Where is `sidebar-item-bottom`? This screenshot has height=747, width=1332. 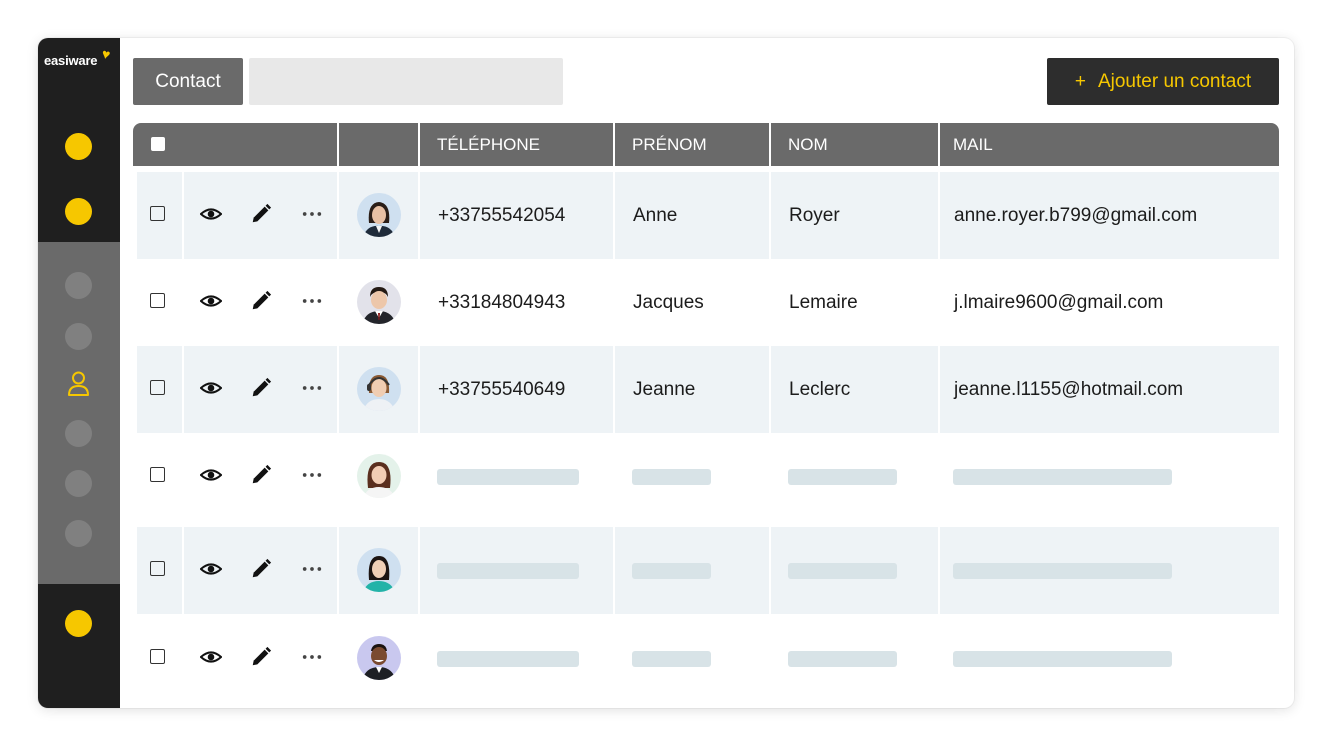
sidebar-item-bottom is located at coordinates (78, 623).